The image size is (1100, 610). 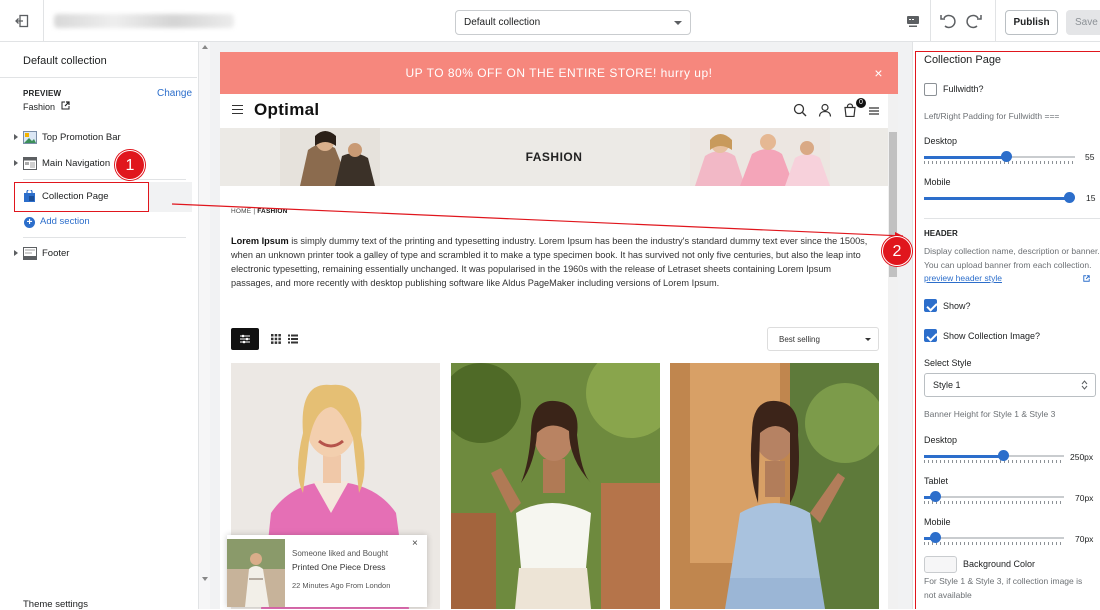 What do you see at coordinates (573, 22) in the screenshot?
I see `template-select: Default collection` at bounding box center [573, 22].